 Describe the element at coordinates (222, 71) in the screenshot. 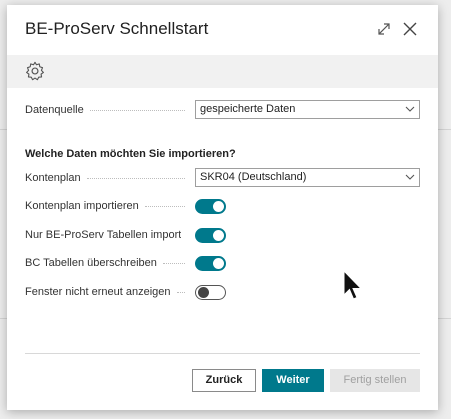

I see `action-bar` at that location.